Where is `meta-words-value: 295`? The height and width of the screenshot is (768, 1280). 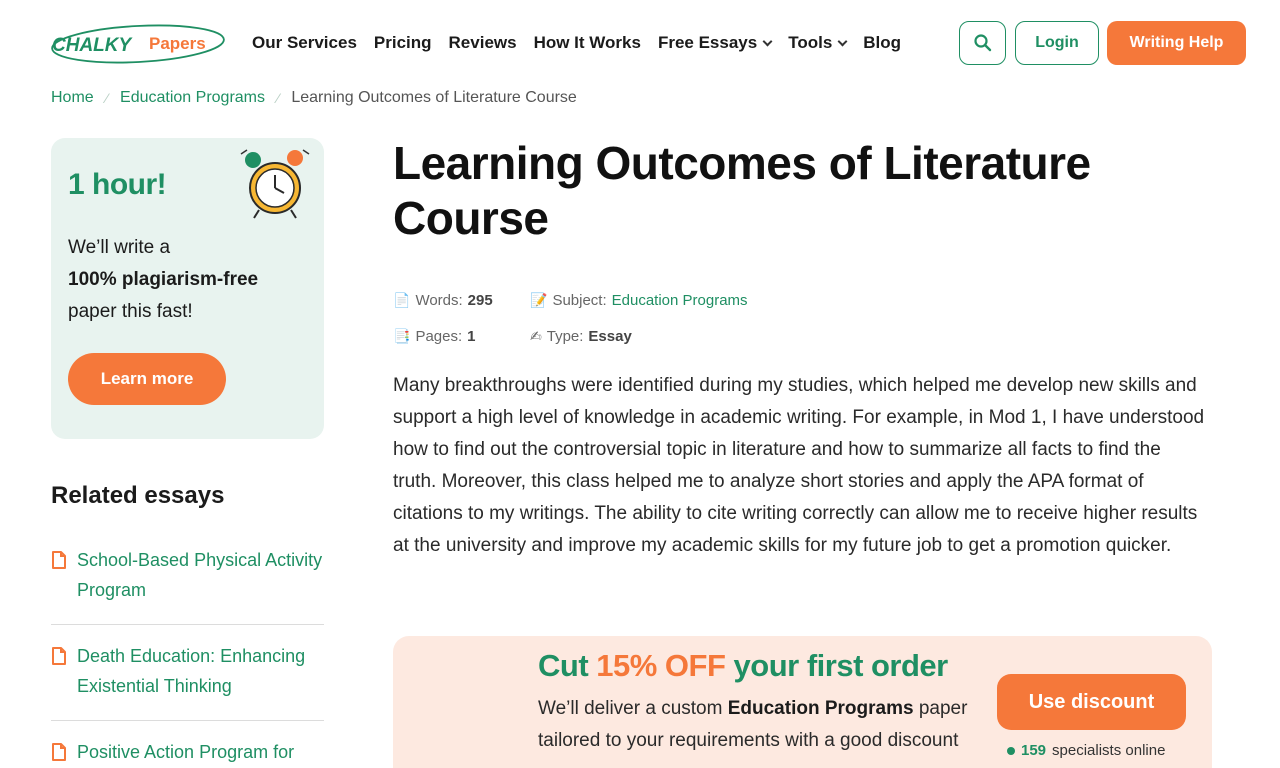
meta-words-value: 295 is located at coordinates (480, 300).